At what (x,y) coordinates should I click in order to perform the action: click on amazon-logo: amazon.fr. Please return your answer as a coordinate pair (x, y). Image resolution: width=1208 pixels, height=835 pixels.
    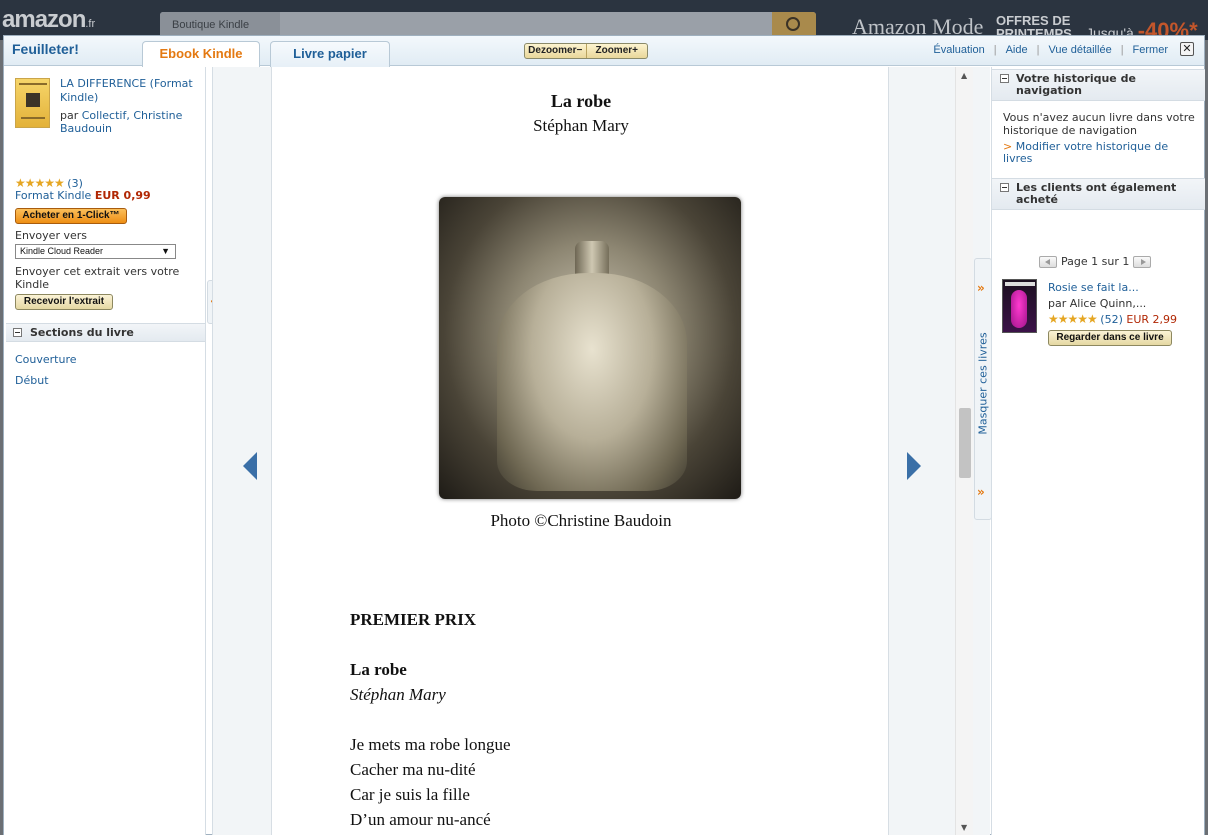
    Looking at the image, I should click on (49, 19).